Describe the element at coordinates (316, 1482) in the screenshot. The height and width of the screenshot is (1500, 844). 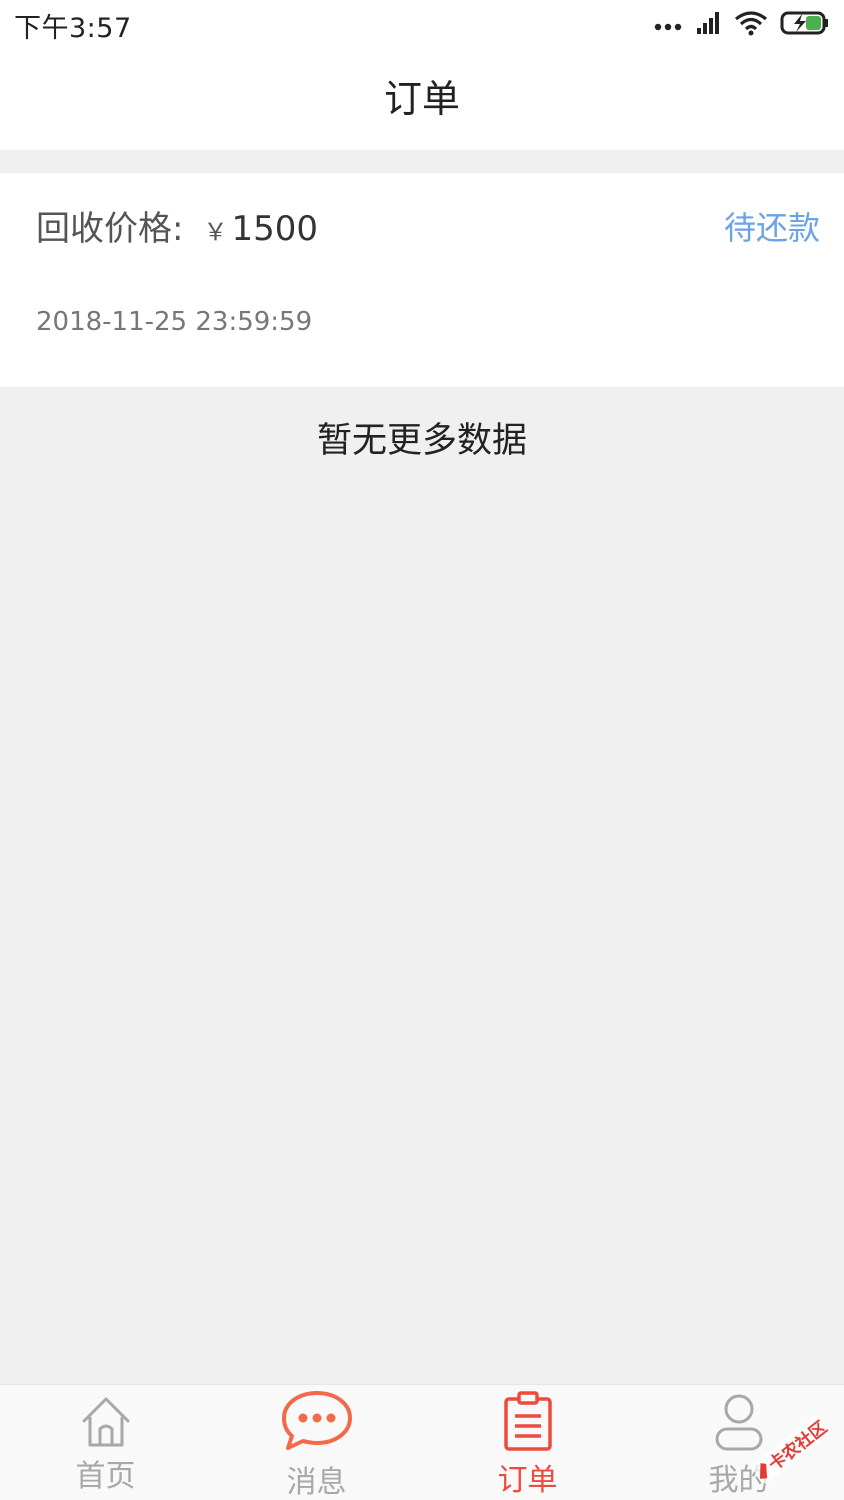
I see `tab-messages-label: 消息` at that location.